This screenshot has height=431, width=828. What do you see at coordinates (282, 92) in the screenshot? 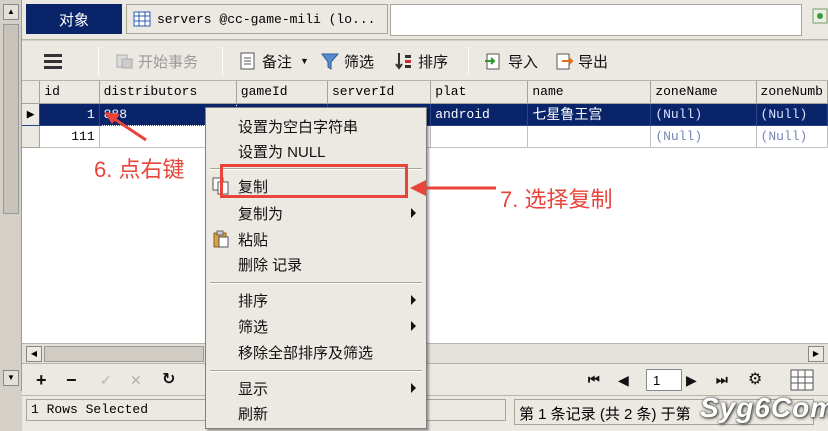
I see `column-header: gameId` at bounding box center [282, 92].